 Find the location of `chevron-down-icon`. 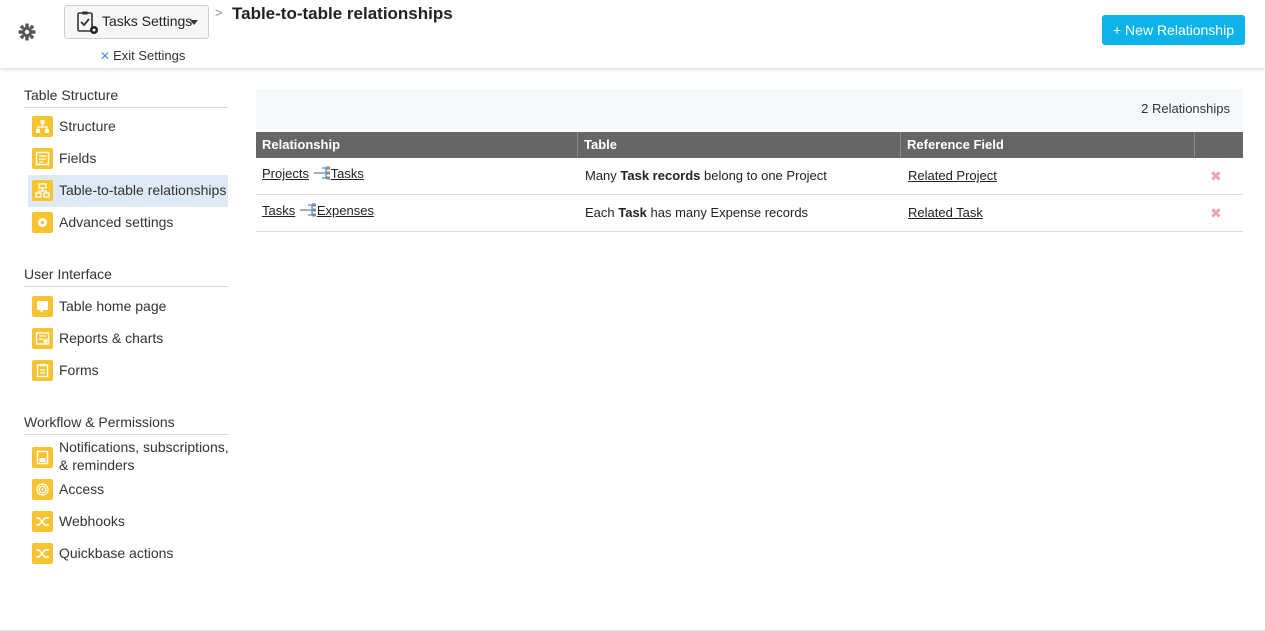

chevron-down-icon is located at coordinates (194, 22).